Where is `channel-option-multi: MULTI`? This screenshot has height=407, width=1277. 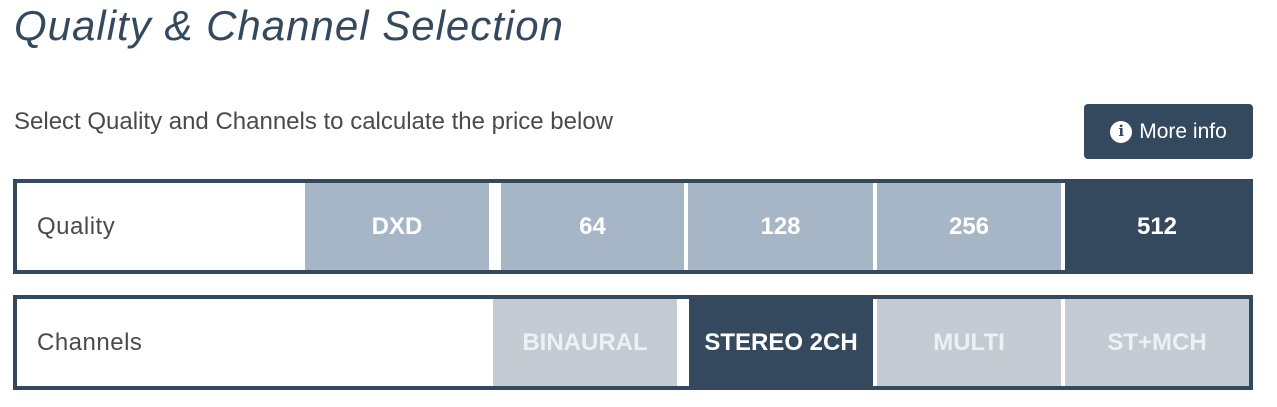
channel-option-multi: MULTI is located at coordinates (969, 342).